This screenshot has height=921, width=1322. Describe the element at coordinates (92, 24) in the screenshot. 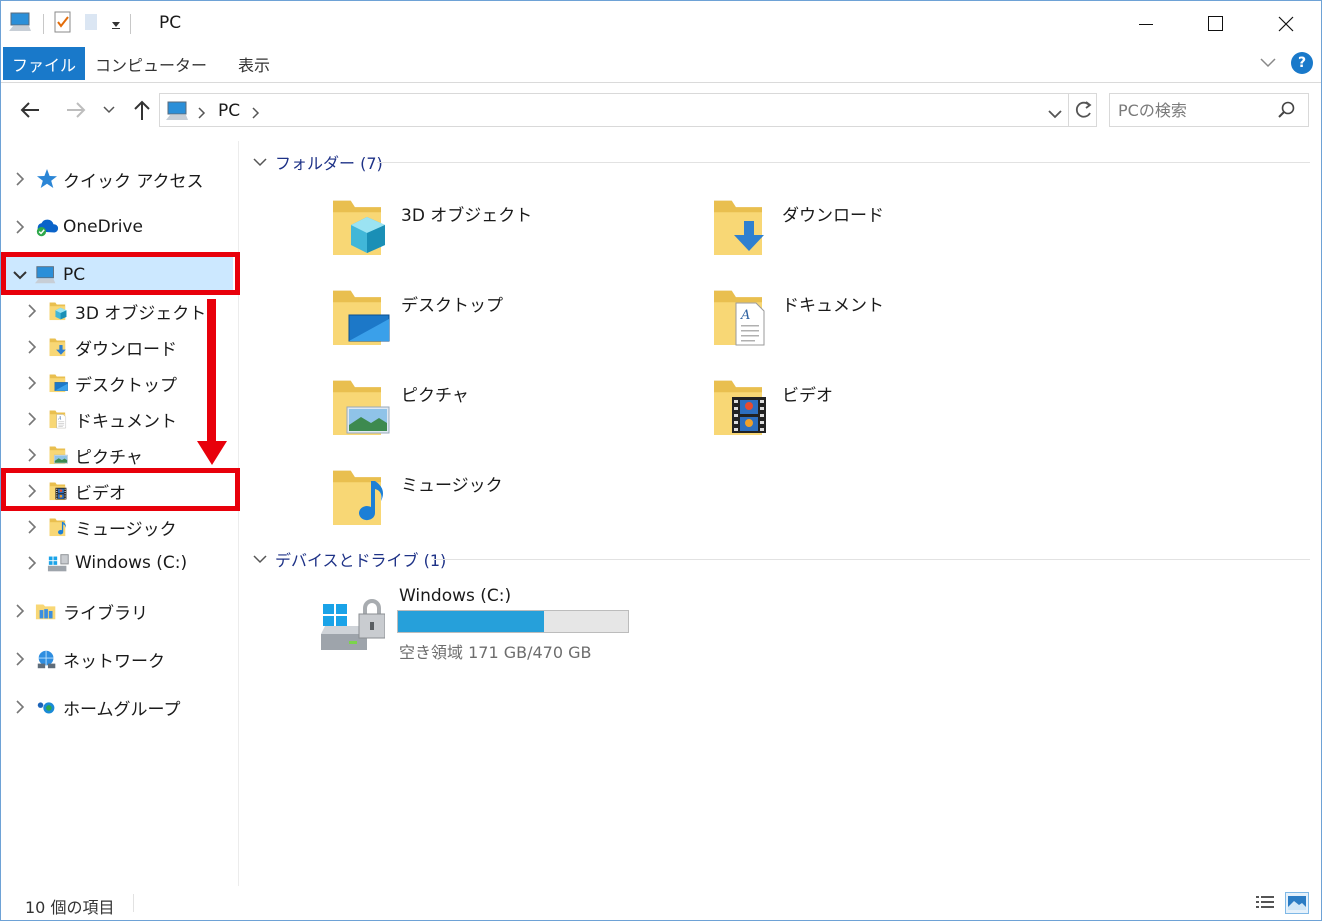

I see `new-folder-icon` at that location.